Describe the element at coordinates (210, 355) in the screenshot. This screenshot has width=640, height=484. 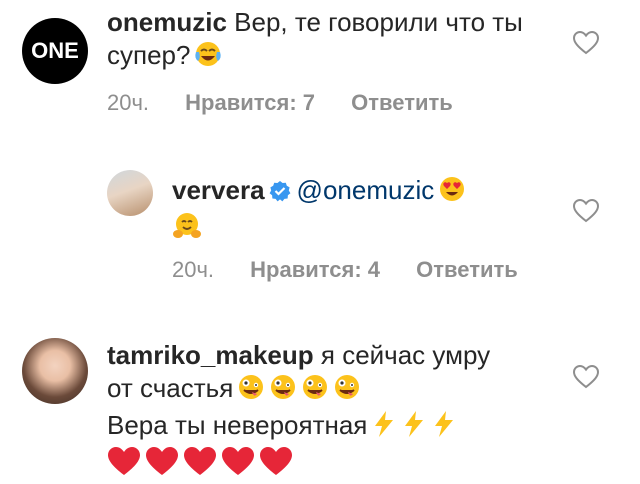
I see `comment-username: tamriko_makeup` at that location.